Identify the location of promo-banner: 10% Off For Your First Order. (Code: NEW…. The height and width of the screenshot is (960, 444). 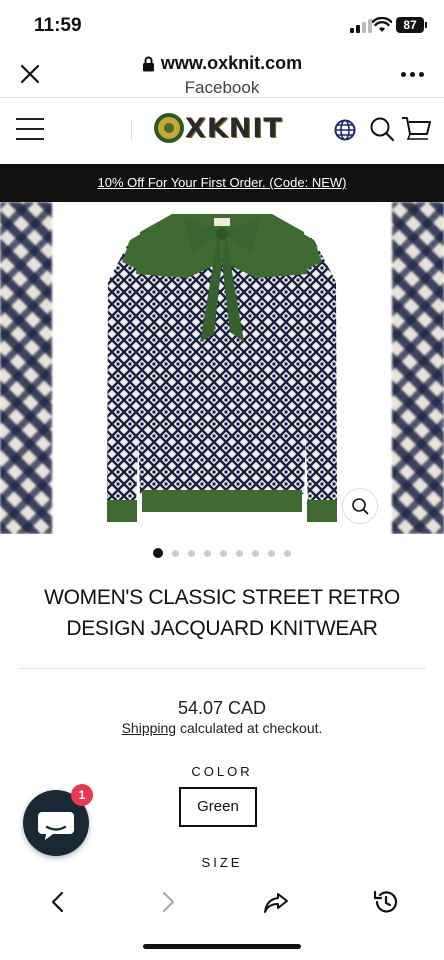
(222, 183).